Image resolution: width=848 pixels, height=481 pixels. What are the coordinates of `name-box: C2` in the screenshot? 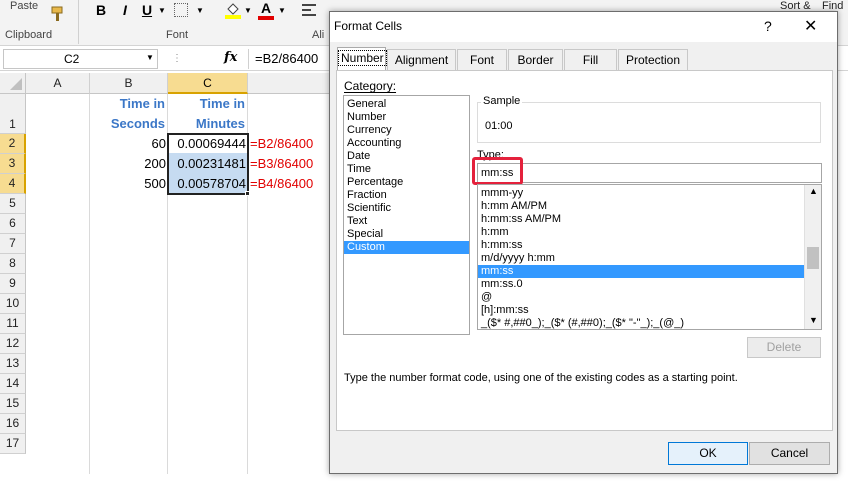 It's located at (80, 59).